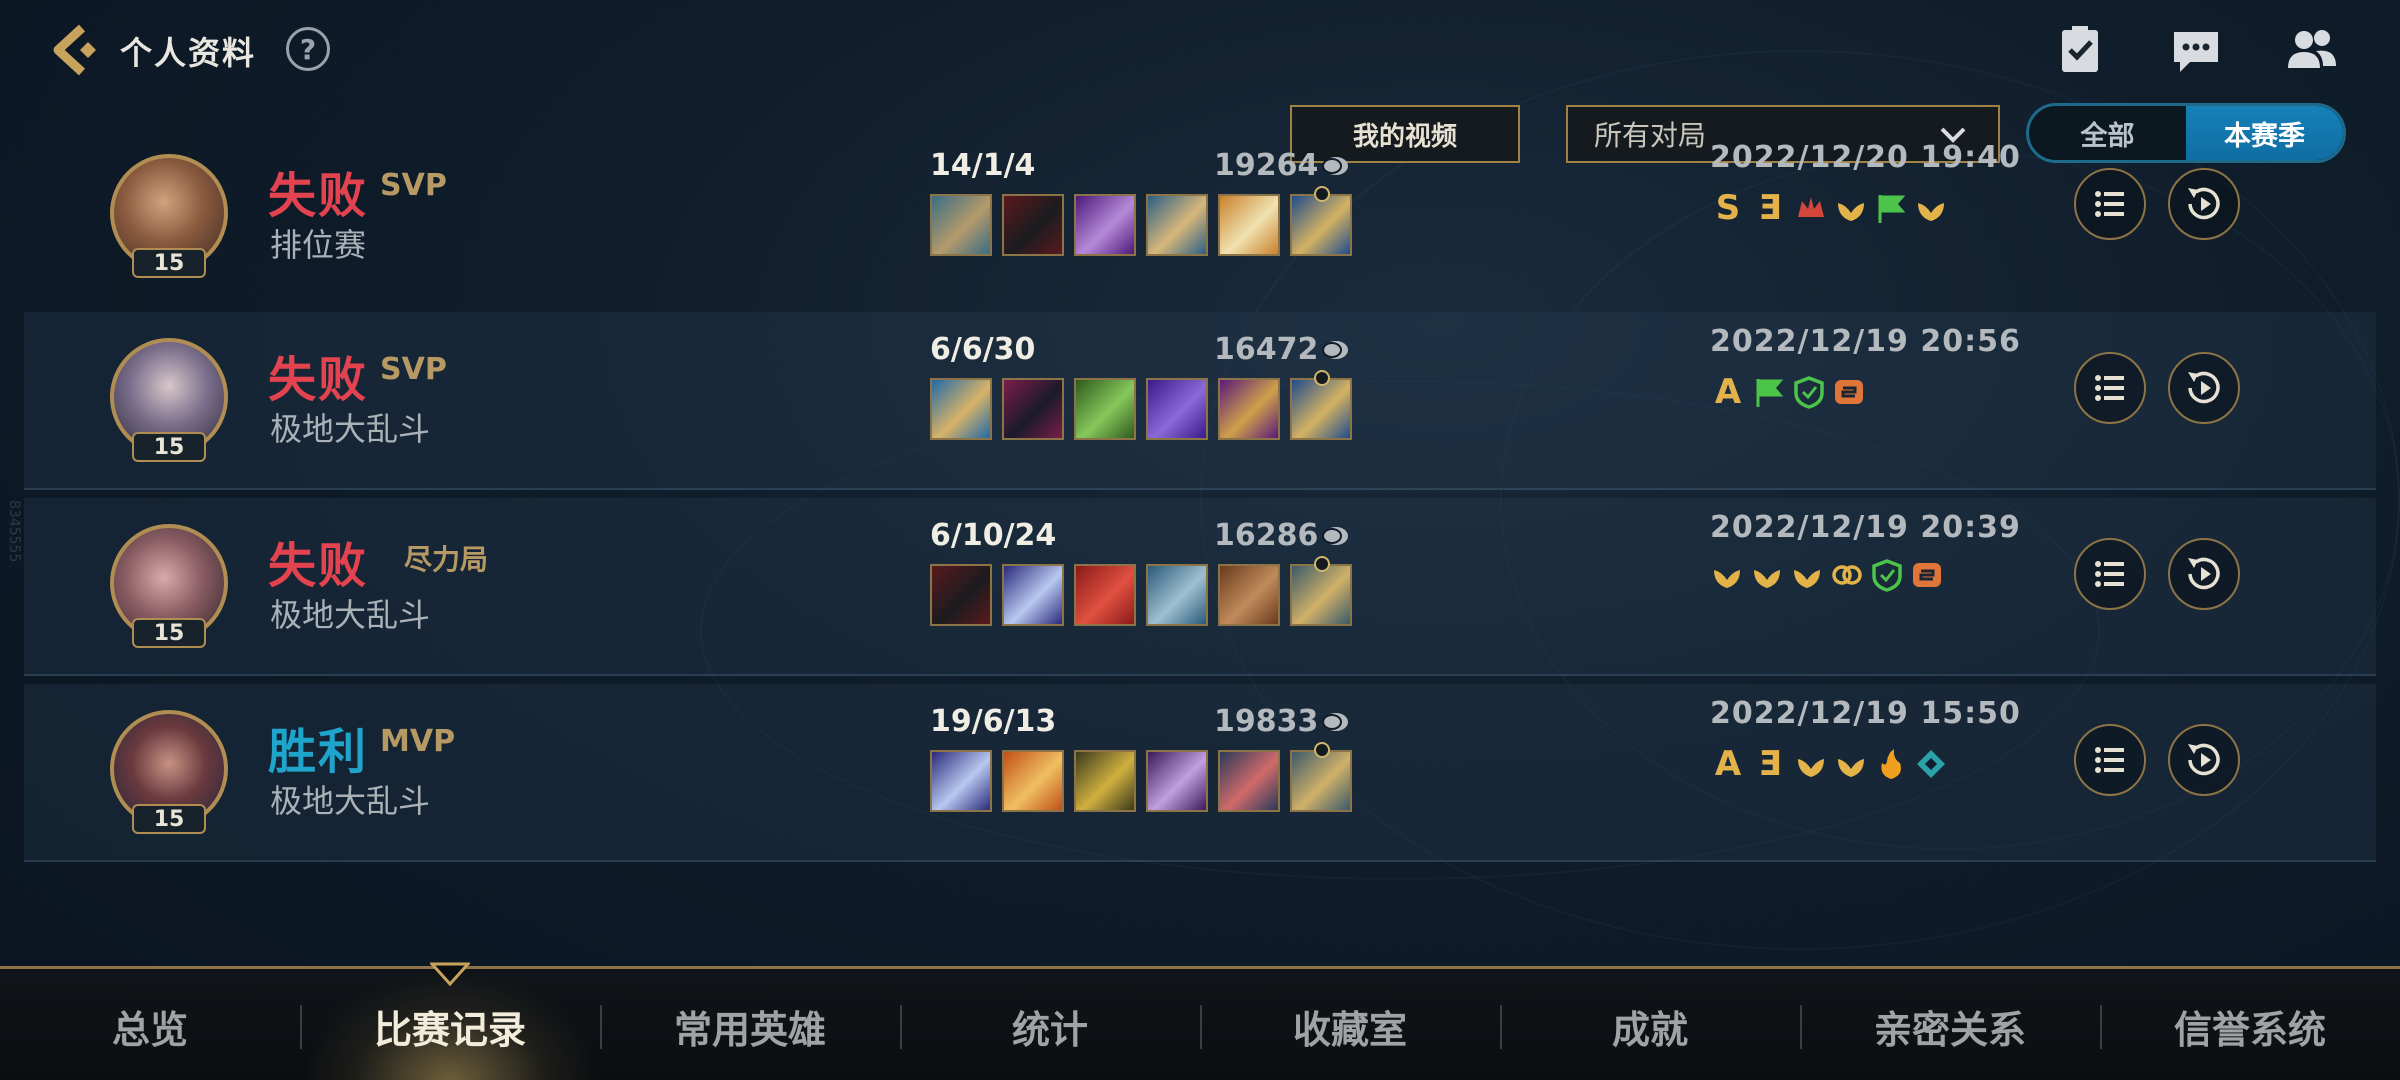 This screenshot has height=1080, width=2400. I want to click on honor-list, so click(1827, 575).